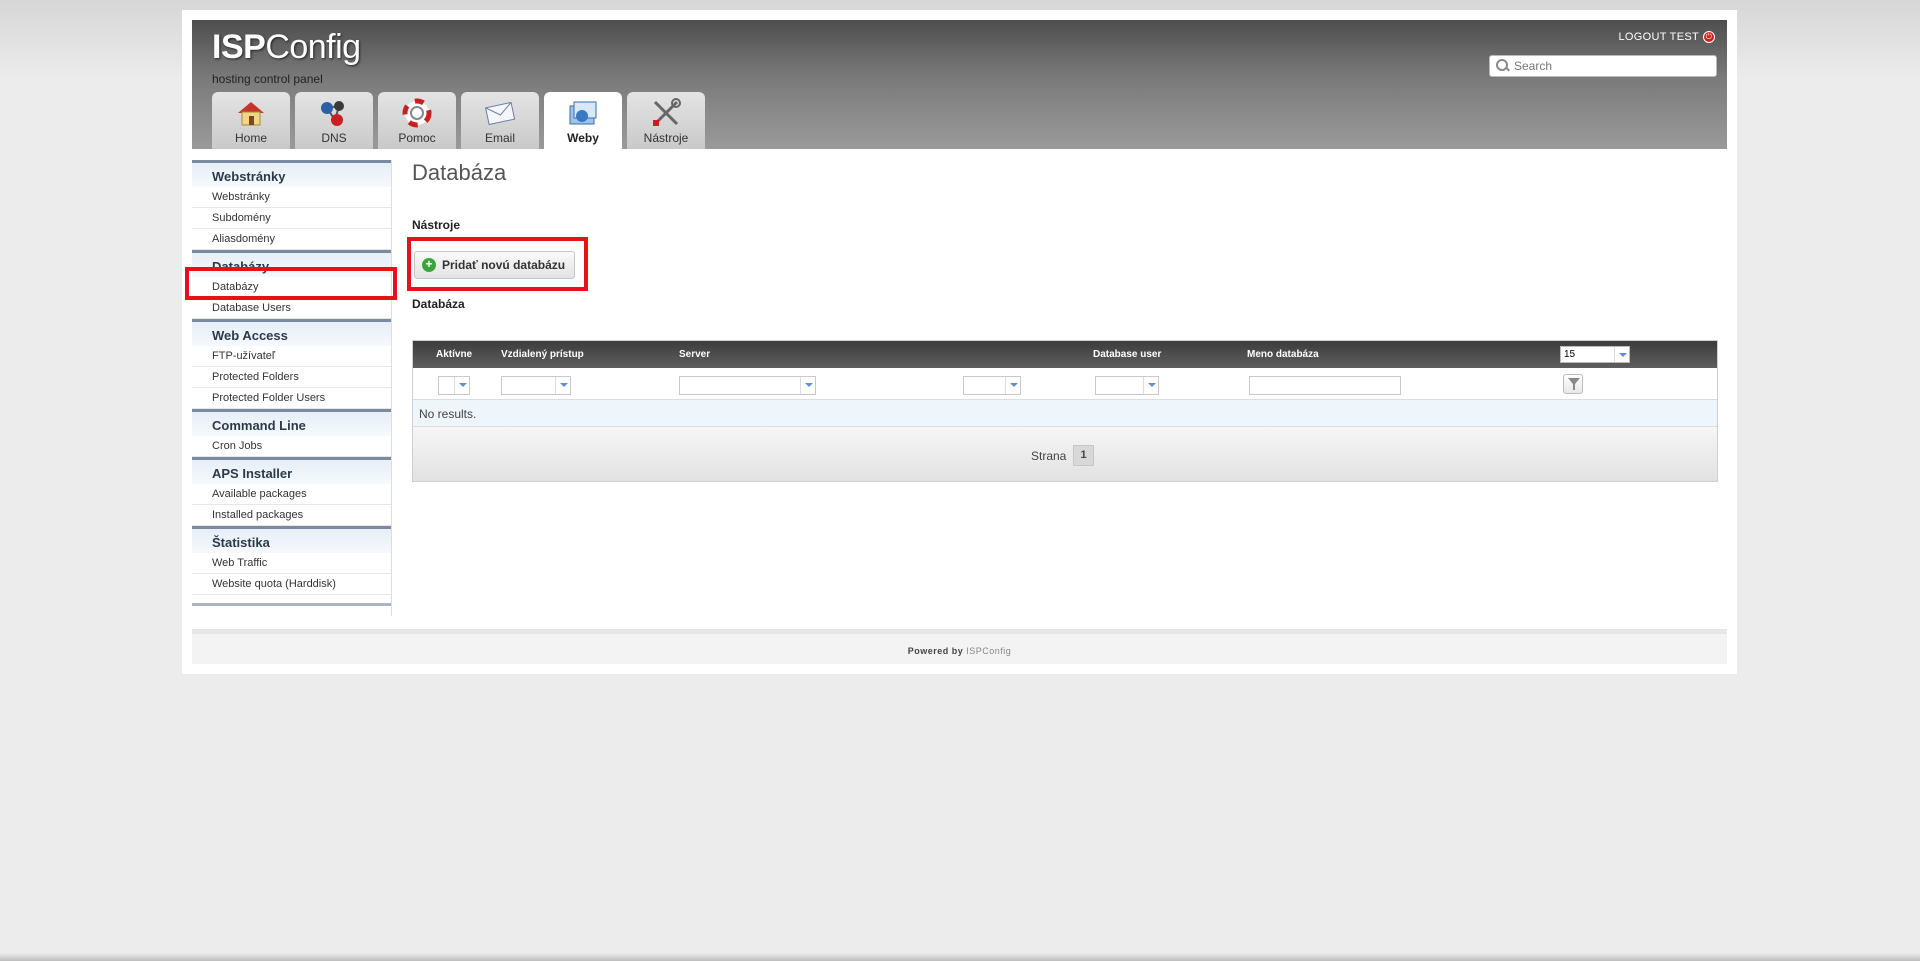 The width and height of the screenshot is (1920, 961). What do you see at coordinates (1709, 37) in the screenshot?
I see `power-icon: ⏻` at bounding box center [1709, 37].